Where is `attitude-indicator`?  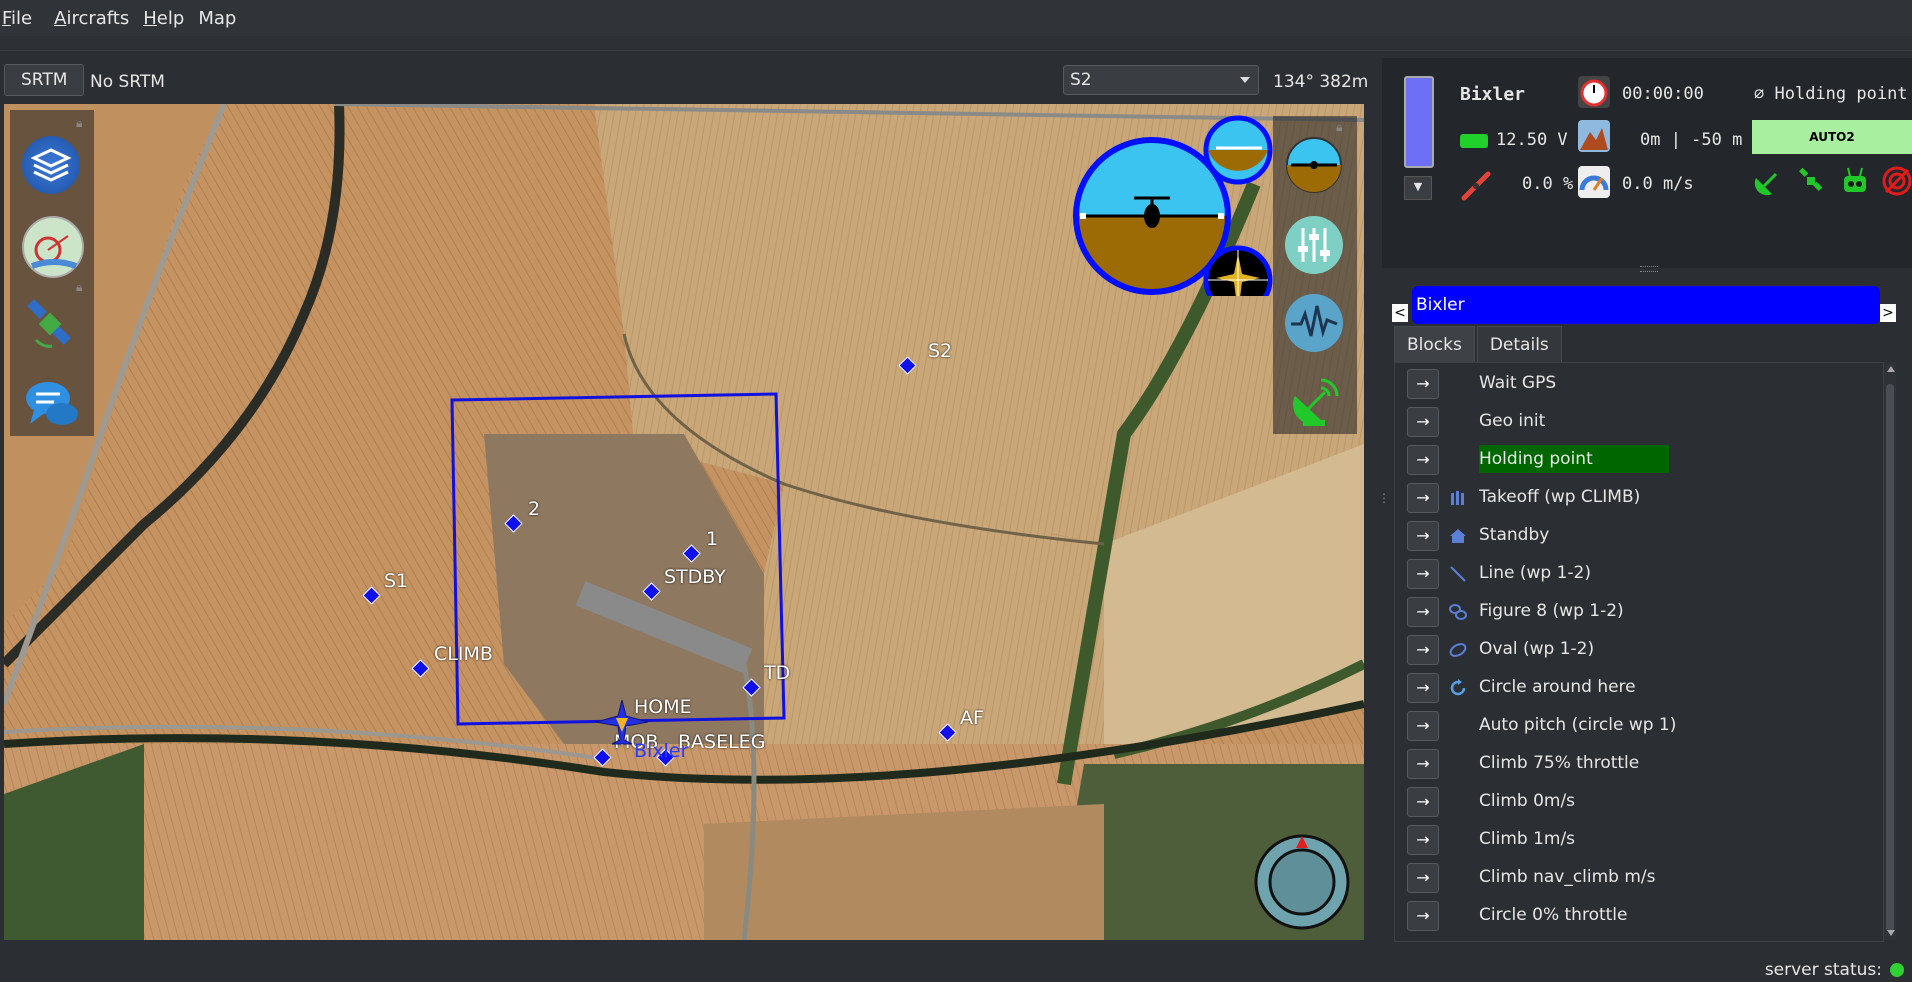
attitude-indicator is located at coordinates (1172, 205).